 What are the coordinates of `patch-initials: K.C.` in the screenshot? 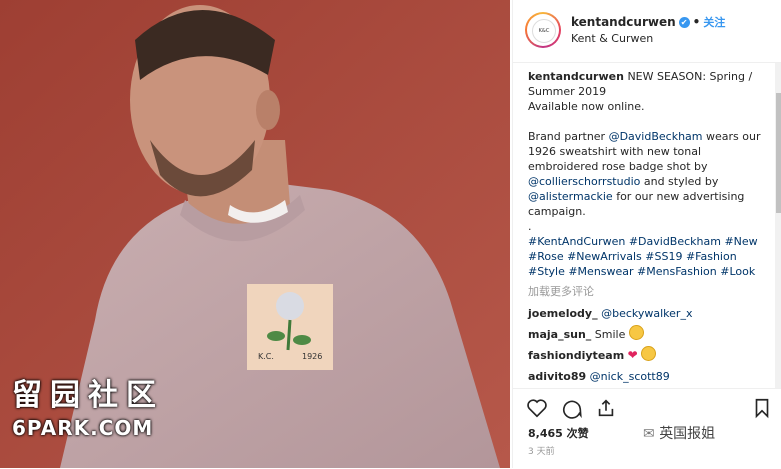 It's located at (266, 356).